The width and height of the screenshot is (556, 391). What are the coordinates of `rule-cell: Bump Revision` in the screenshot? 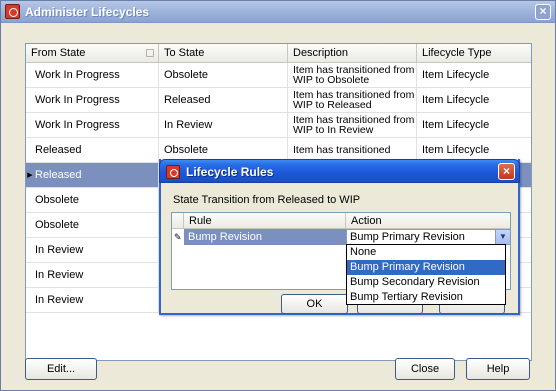 It's located at (265, 237).